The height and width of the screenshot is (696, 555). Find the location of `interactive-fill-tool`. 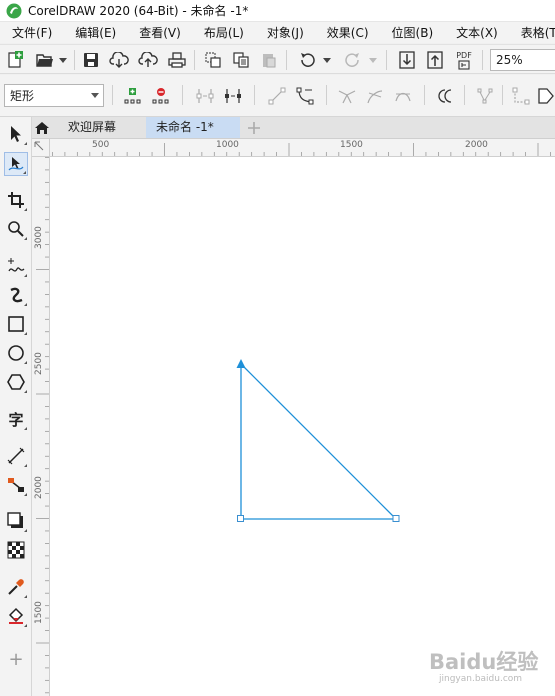

interactive-fill-tool is located at coordinates (16, 616).